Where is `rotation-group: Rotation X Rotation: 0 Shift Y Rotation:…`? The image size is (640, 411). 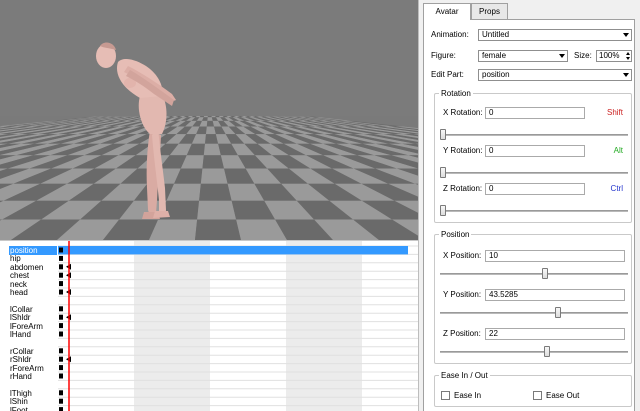
rotation-group: Rotation X Rotation: 0 Shift Y Rotation:… is located at coordinates (533, 155).